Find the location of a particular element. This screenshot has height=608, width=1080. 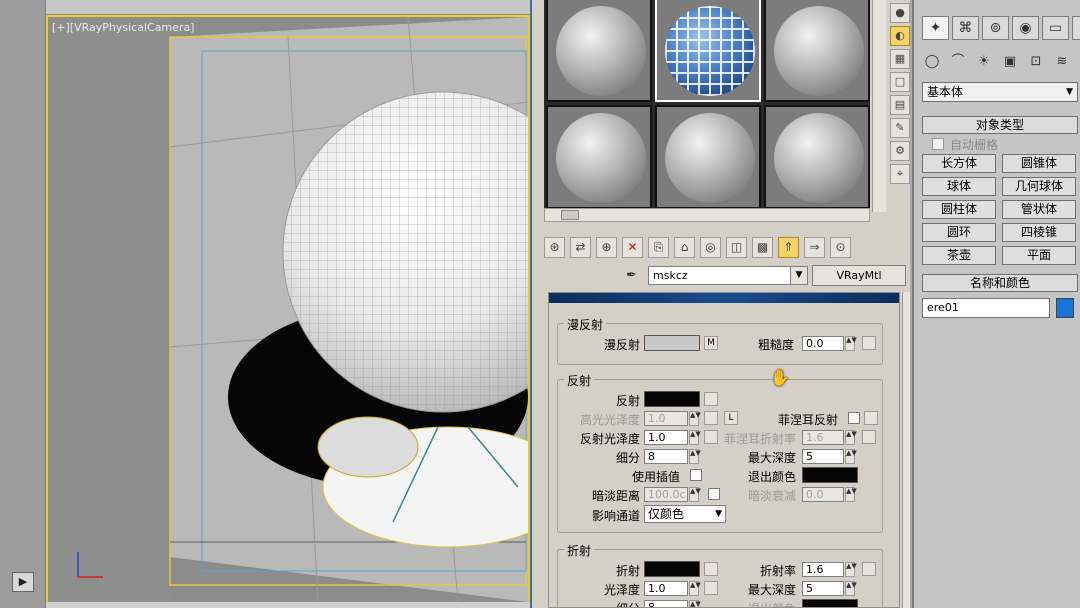

eyedropper-icon: ✒ is located at coordinates (634, 276).